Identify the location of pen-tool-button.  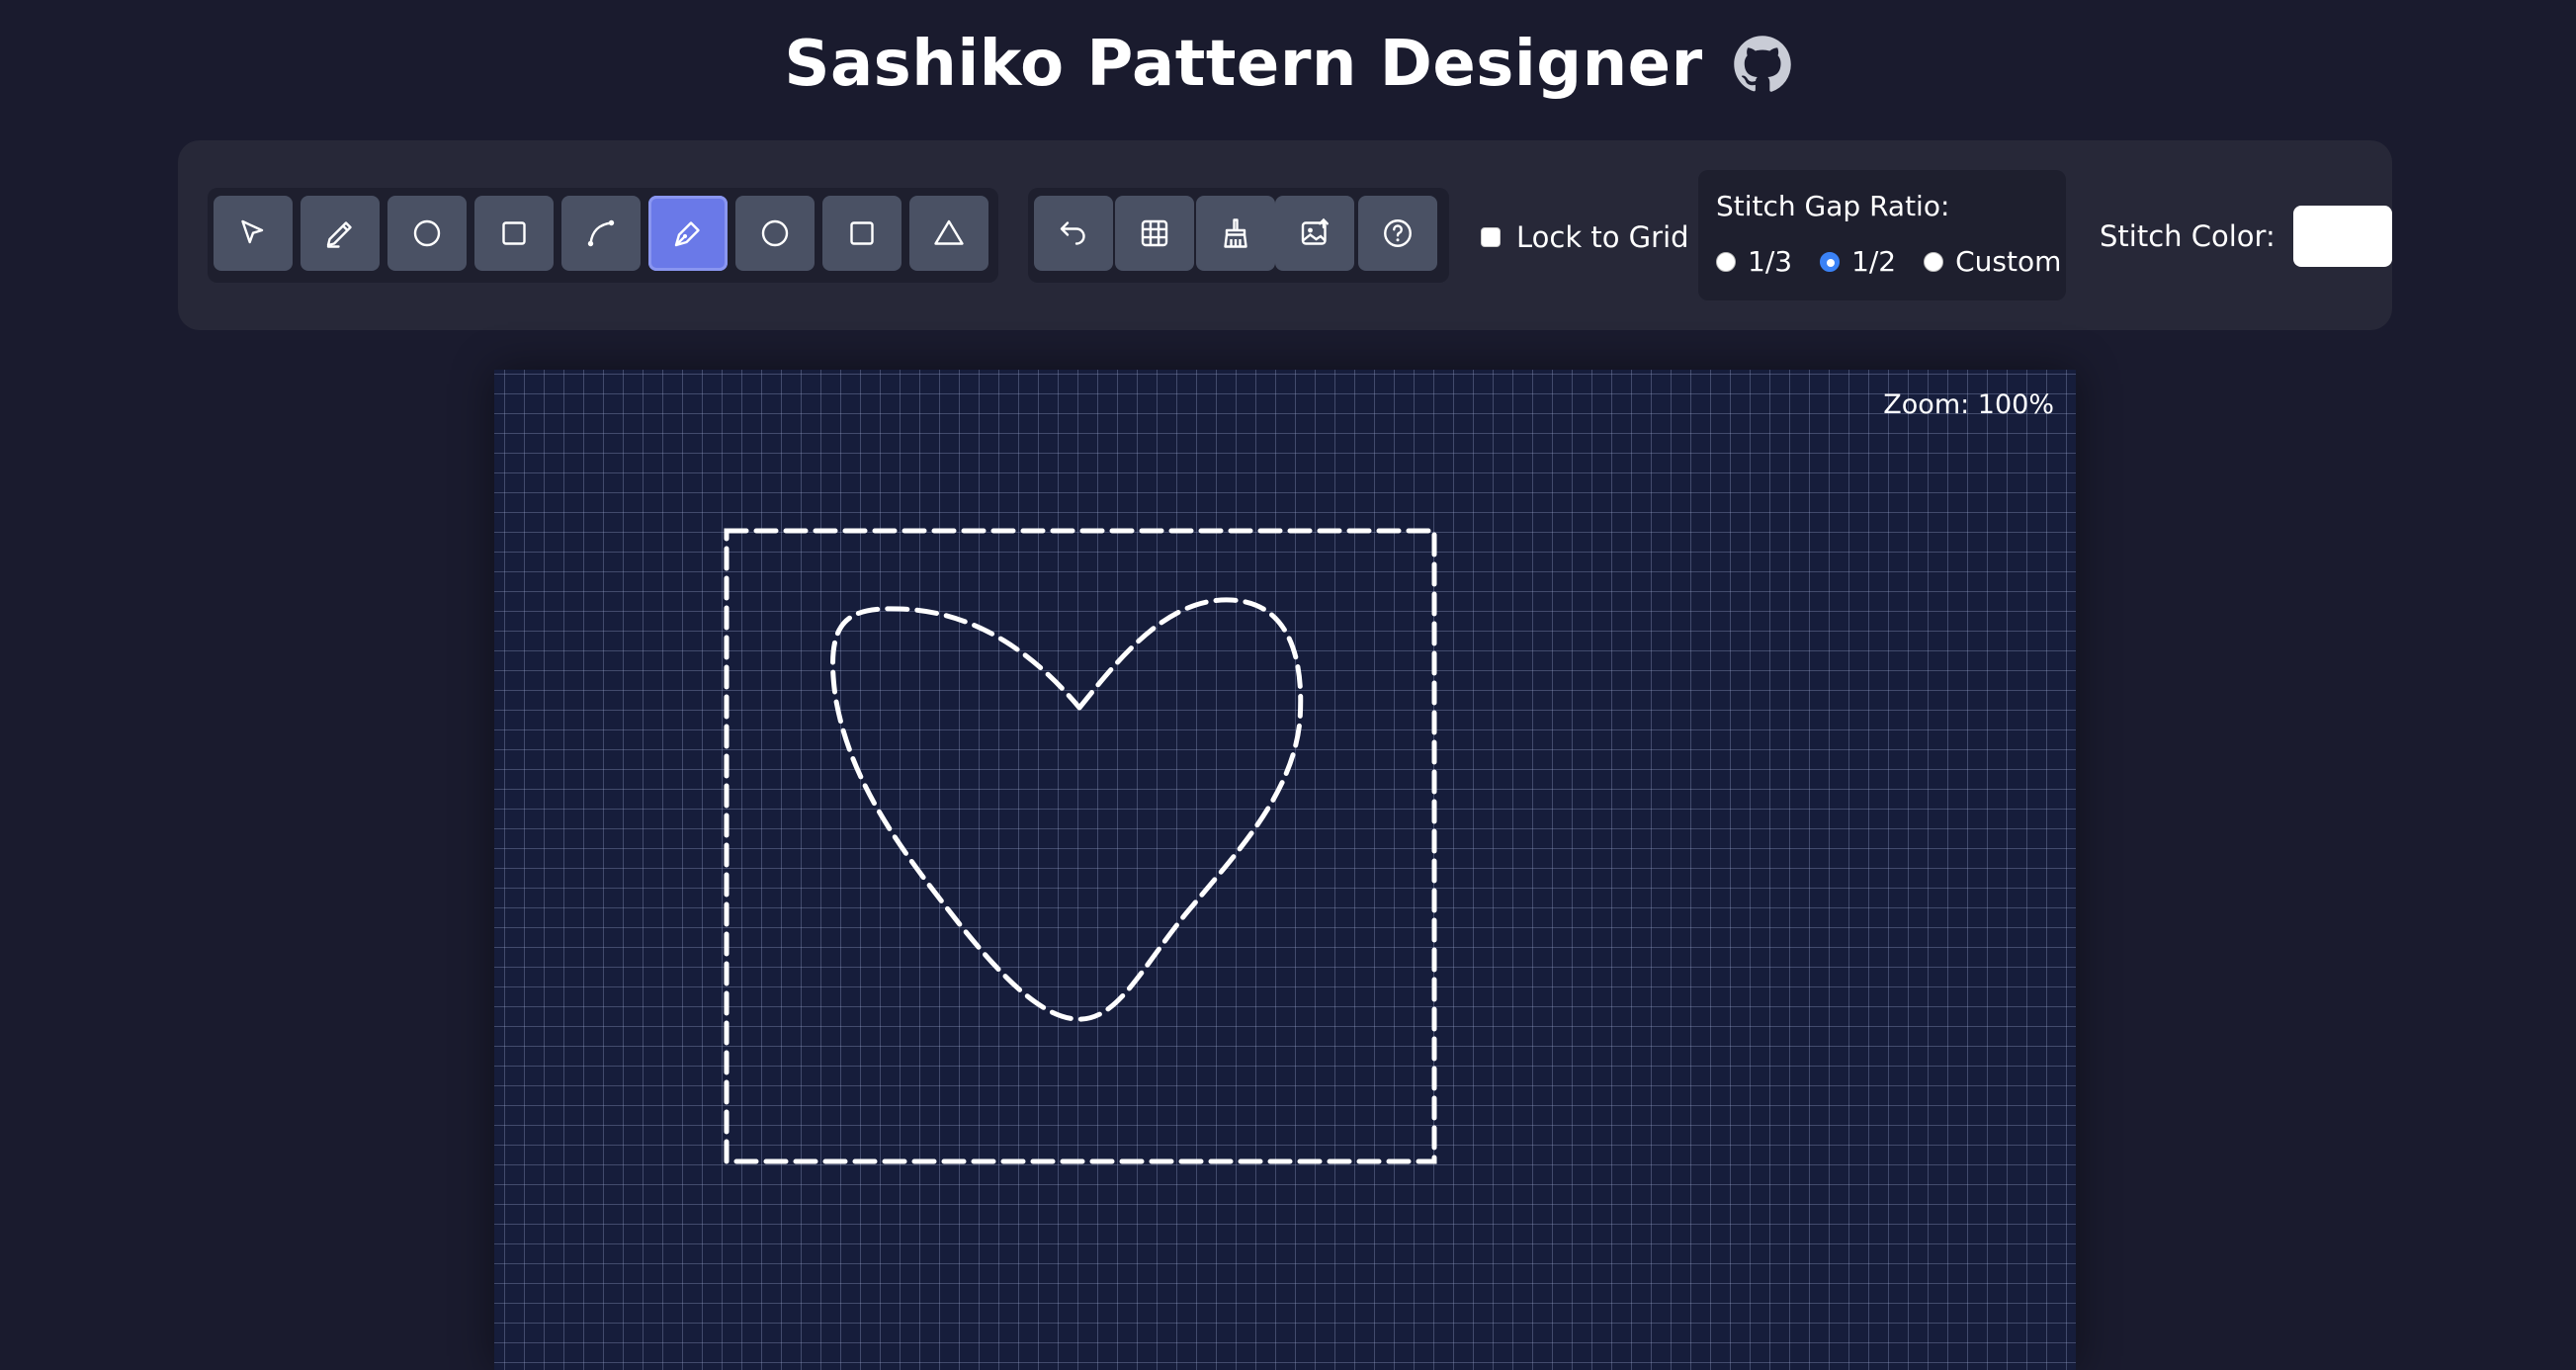
(688, 233).